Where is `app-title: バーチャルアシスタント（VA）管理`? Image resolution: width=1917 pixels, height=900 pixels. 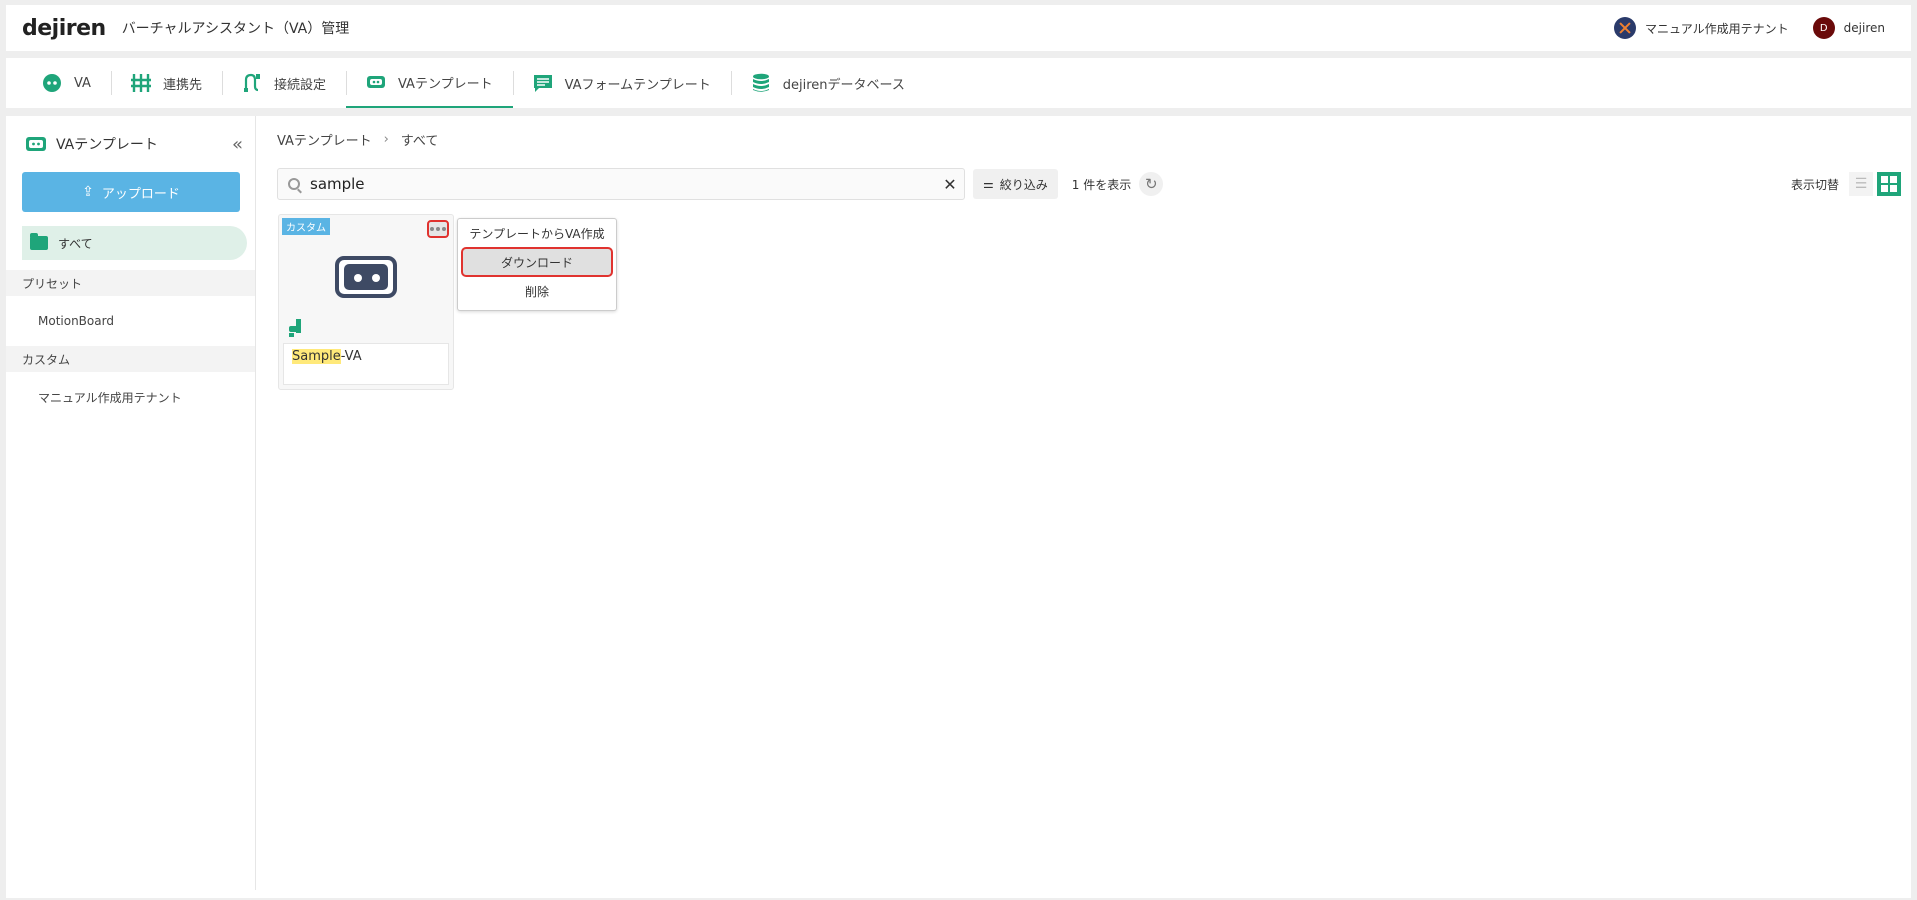 app-title: バーチャルアシスタント（VA）管理 is located at coordinates (235, 29).